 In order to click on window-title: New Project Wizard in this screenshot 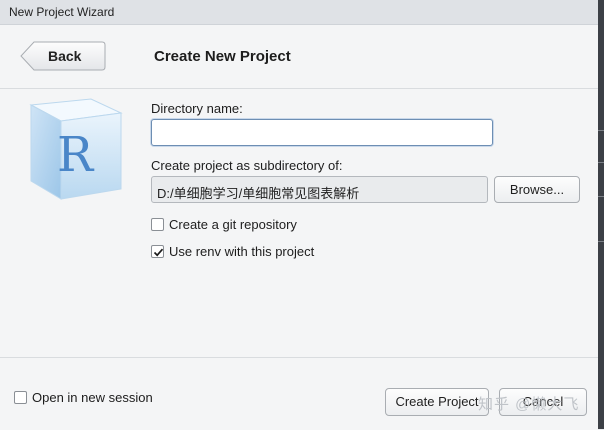, I will do `click(62, 12)`.